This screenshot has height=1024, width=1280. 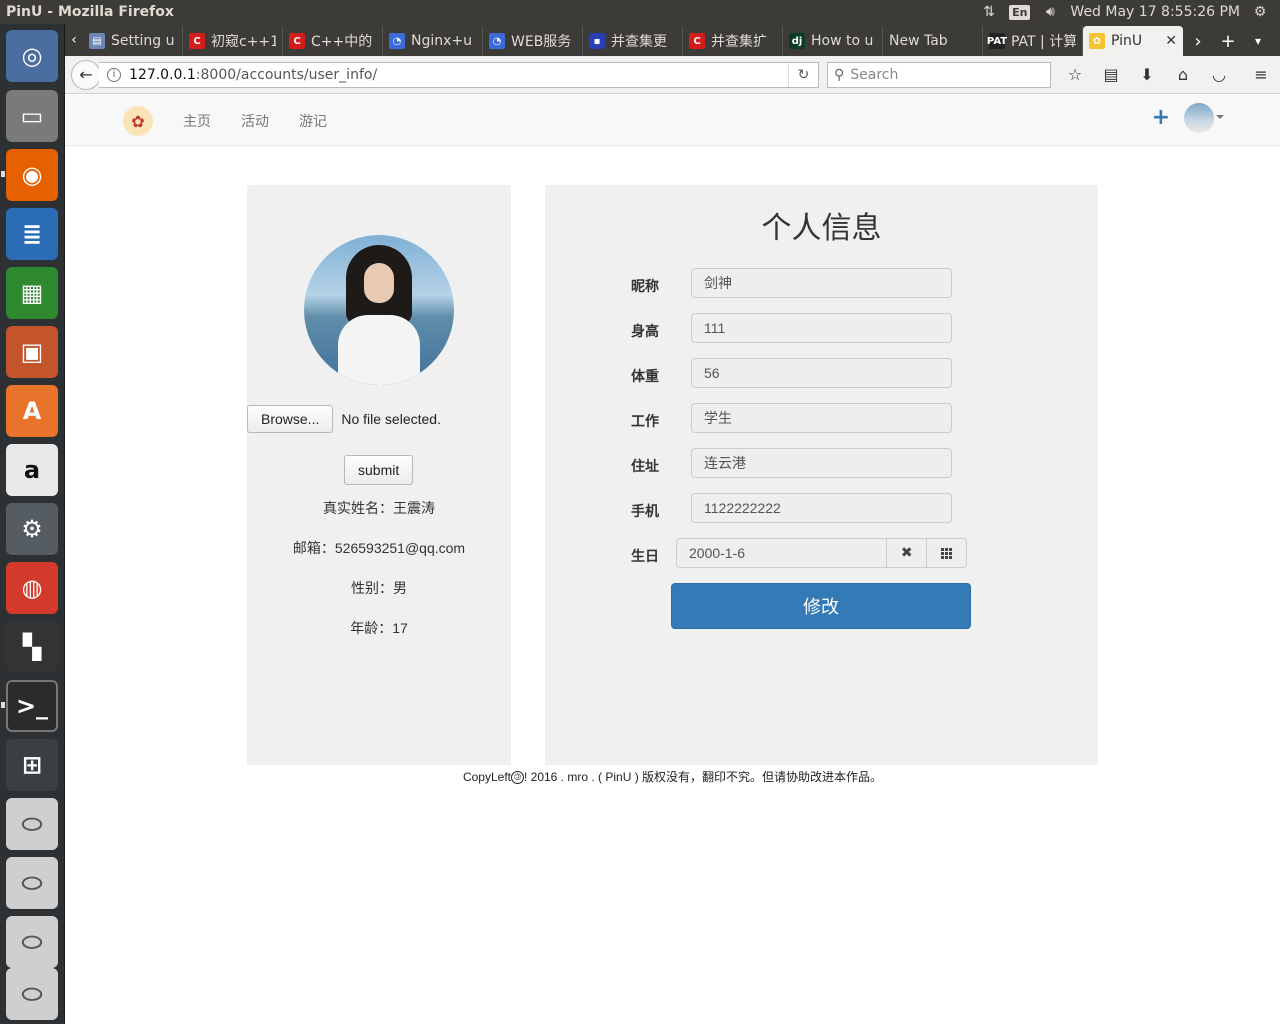 What do you see at coordinates (633, 41) in the screenshot?
I see `tab-union-find-1: ▪ 并查集更` at bounding box center [633, 41].